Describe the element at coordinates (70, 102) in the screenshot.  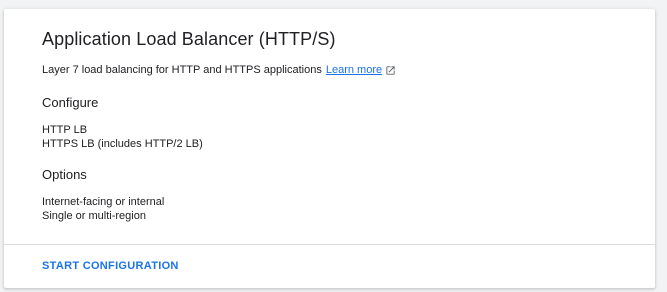
I see `configure-heading: Configure` at that location.